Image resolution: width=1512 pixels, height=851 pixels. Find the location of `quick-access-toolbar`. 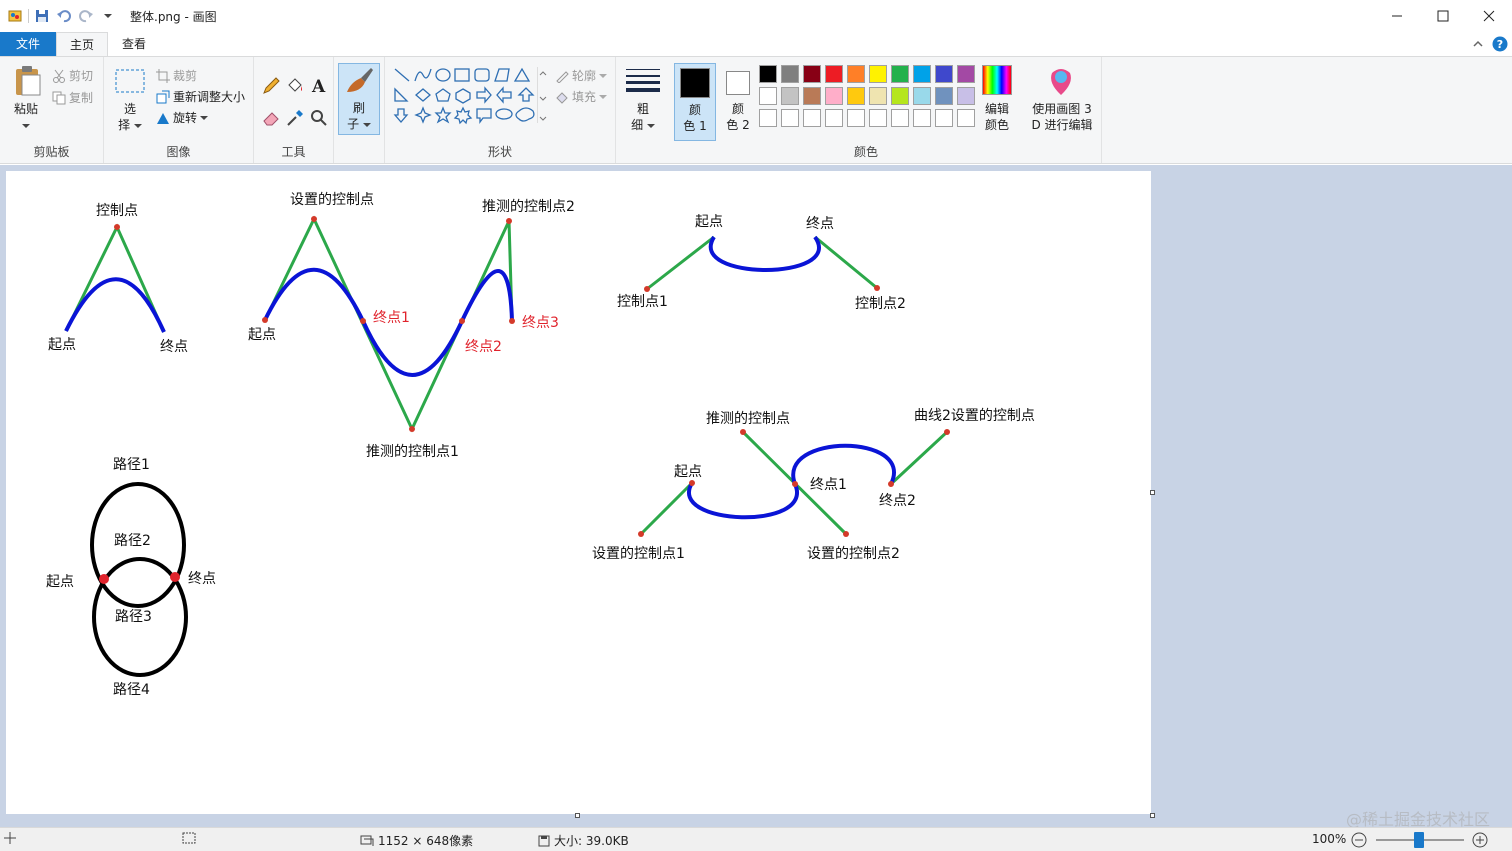

quick-access-toolbar is located at coordinates (61, 16).